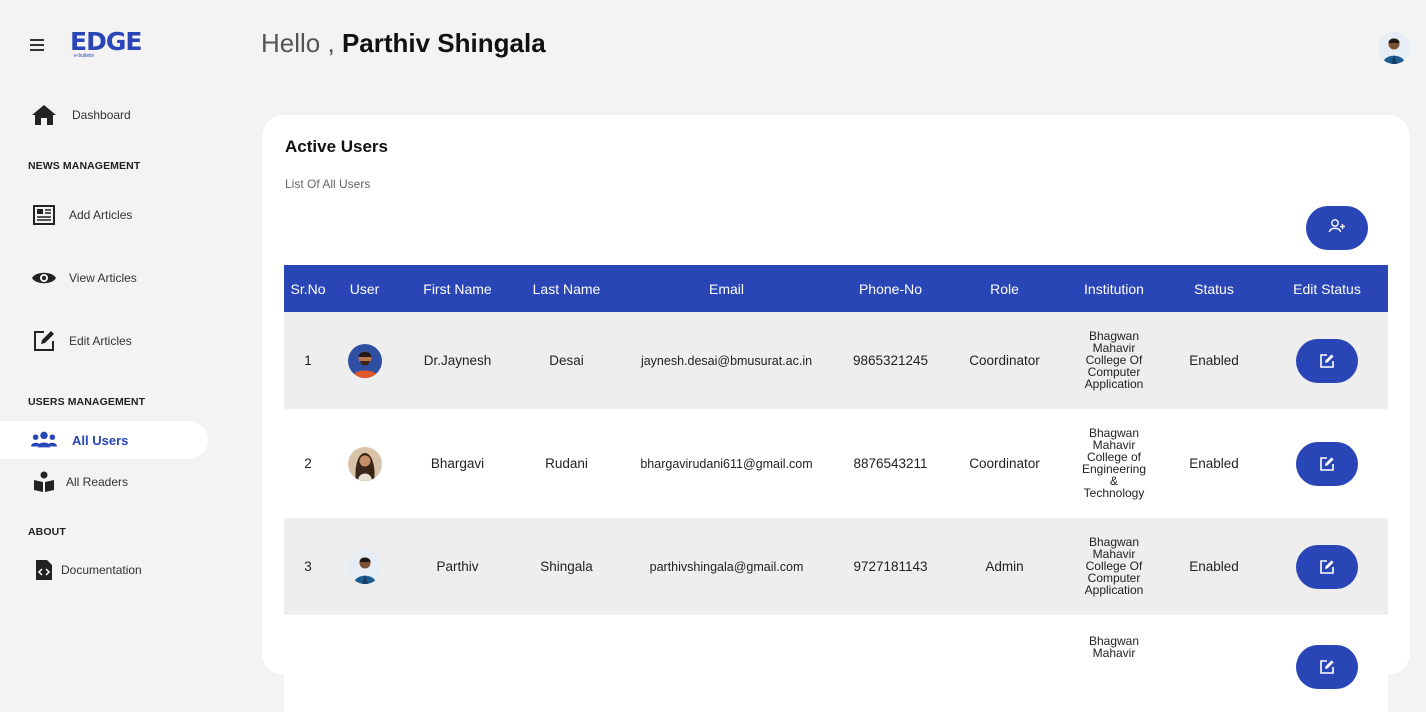 The height and width of the screenshot is (712, 1426). I want to click on card-title: Active Users, so click(337, 146).